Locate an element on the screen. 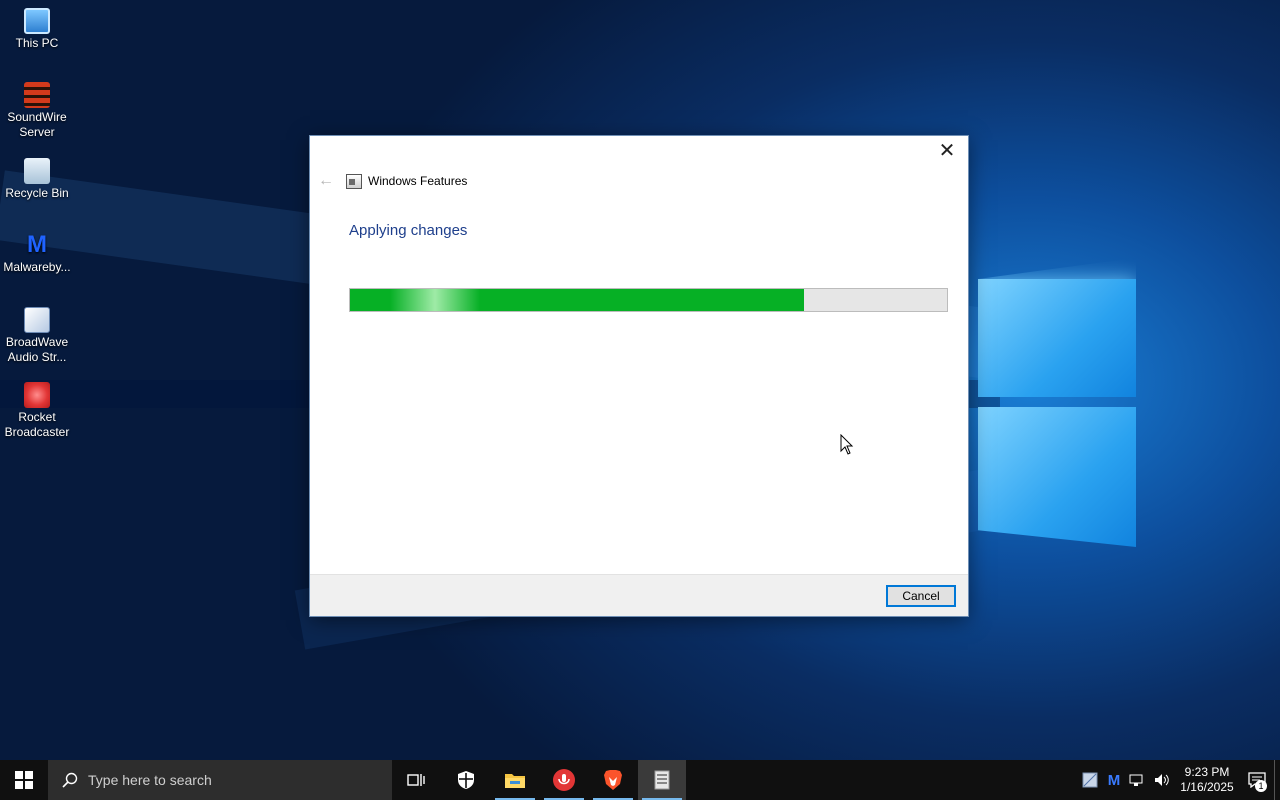  task-view-button is located at coordinates (416, 780).